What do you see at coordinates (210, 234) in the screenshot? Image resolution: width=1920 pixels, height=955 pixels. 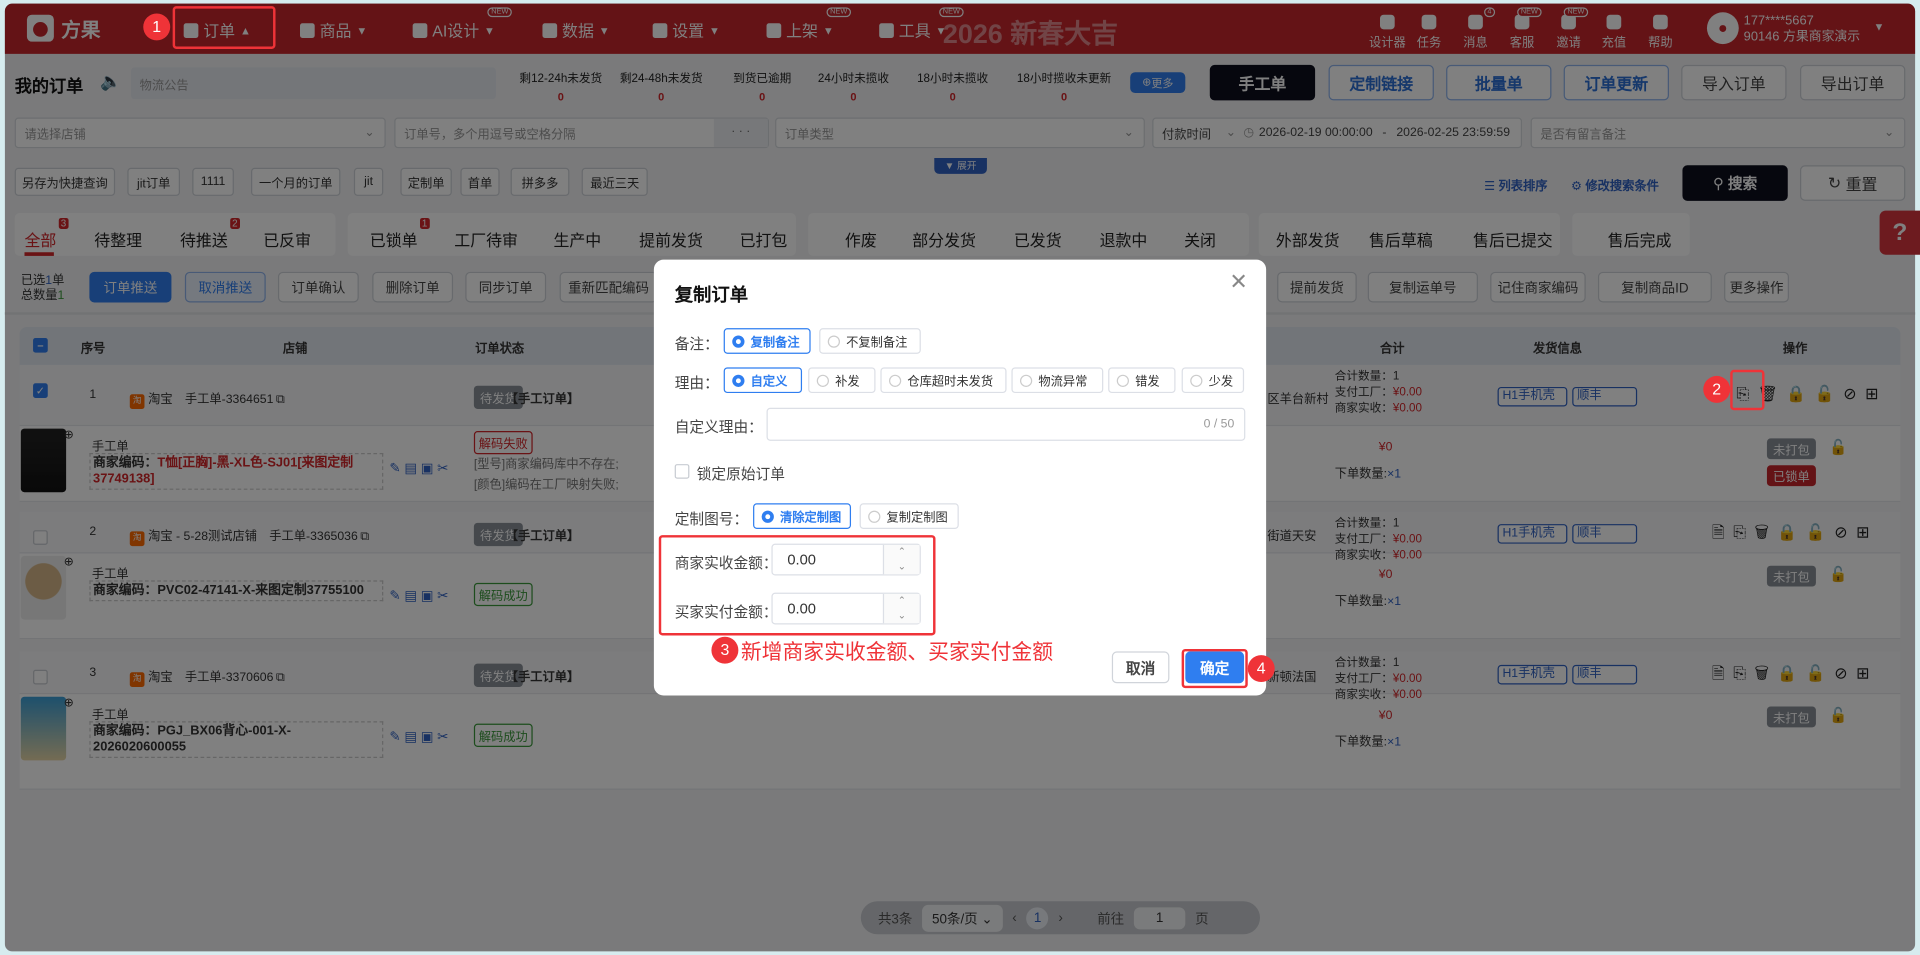 I see `tab-2: 待推送 2` at bounding box center [210, 234].